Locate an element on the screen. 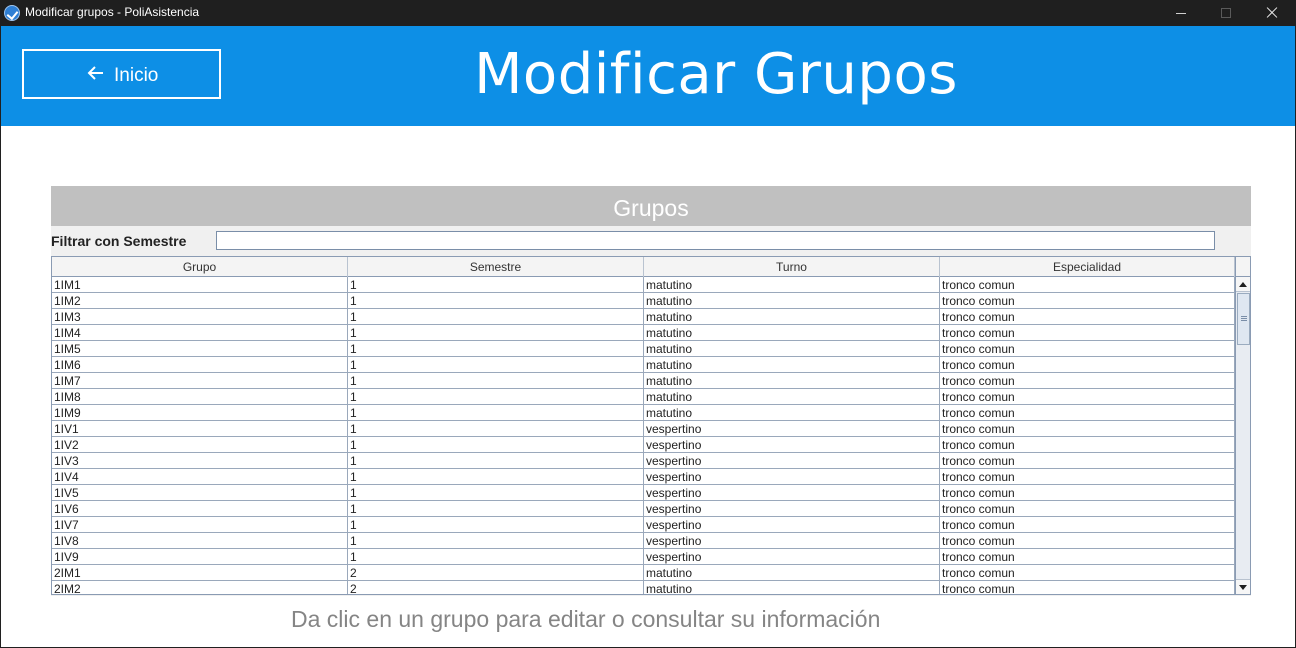  table-row: 1IV6 1 vespertino tronco comun is located at coordinates (643, 509).